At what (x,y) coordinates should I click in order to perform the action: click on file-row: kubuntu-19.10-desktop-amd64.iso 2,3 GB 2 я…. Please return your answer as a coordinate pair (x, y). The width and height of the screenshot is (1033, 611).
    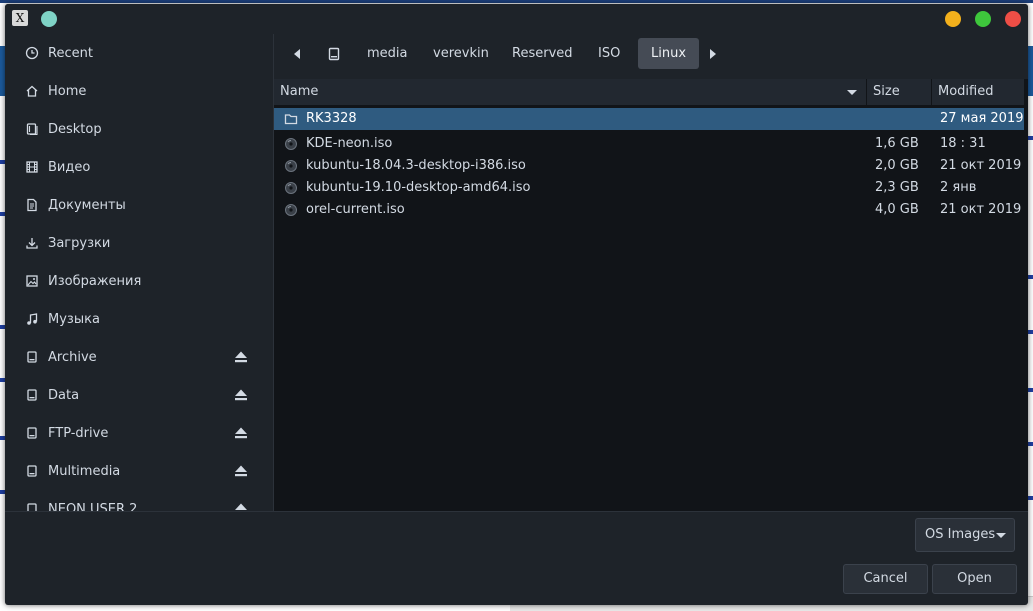
    Looking at the image, I should click on (649, 188).